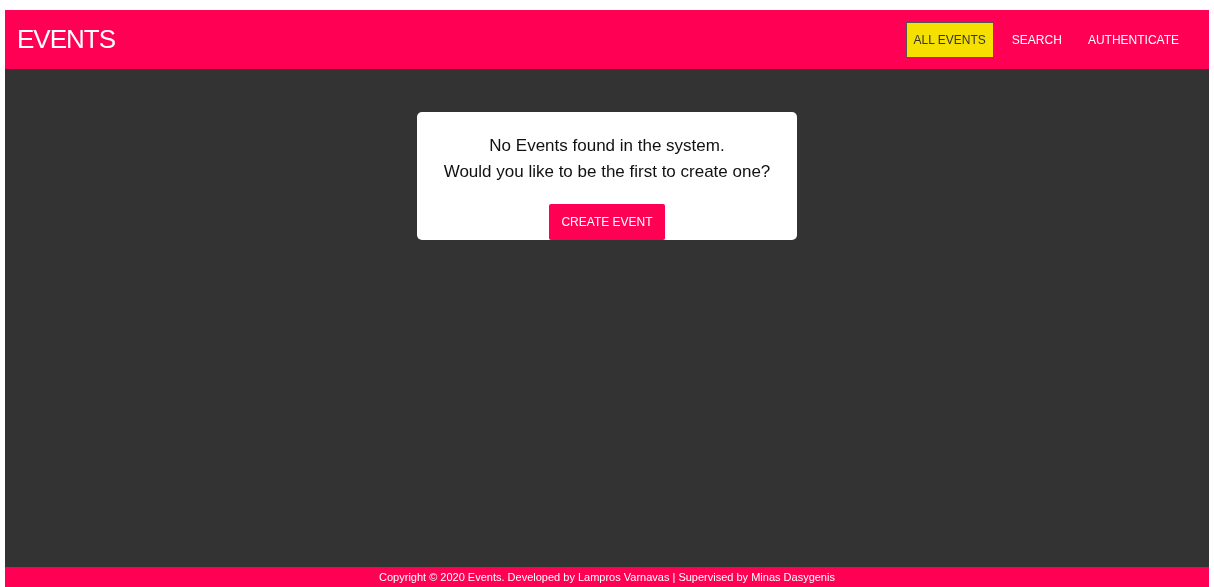 The image size is (1214, 587). What do you see at coordinates (1133, 39) in the screenshot?
I see `nav-link: AUTHENTICATE` at bounding box center [1133, 39].